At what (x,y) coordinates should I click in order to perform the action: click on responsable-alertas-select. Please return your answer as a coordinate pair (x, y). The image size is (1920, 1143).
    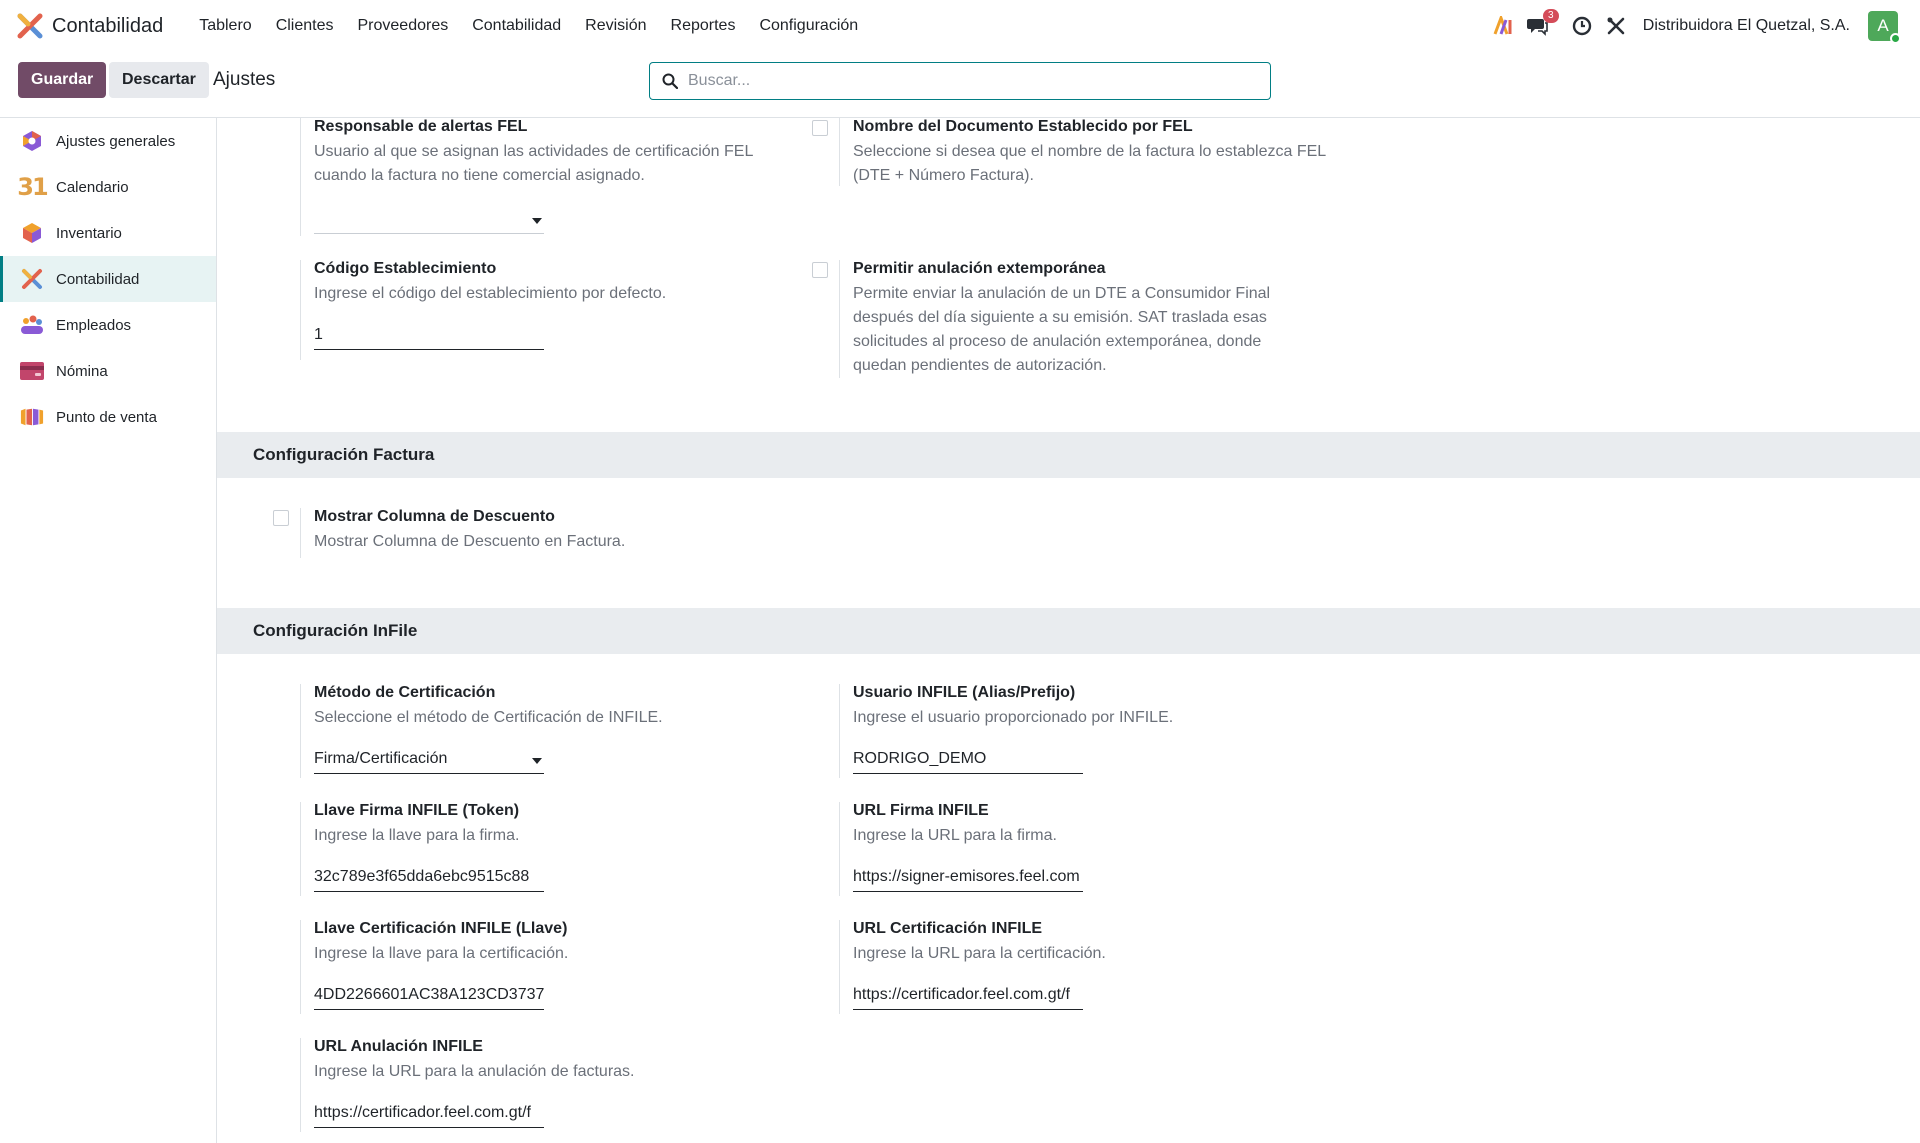
    Looking at the image, I should click on (429, 220).